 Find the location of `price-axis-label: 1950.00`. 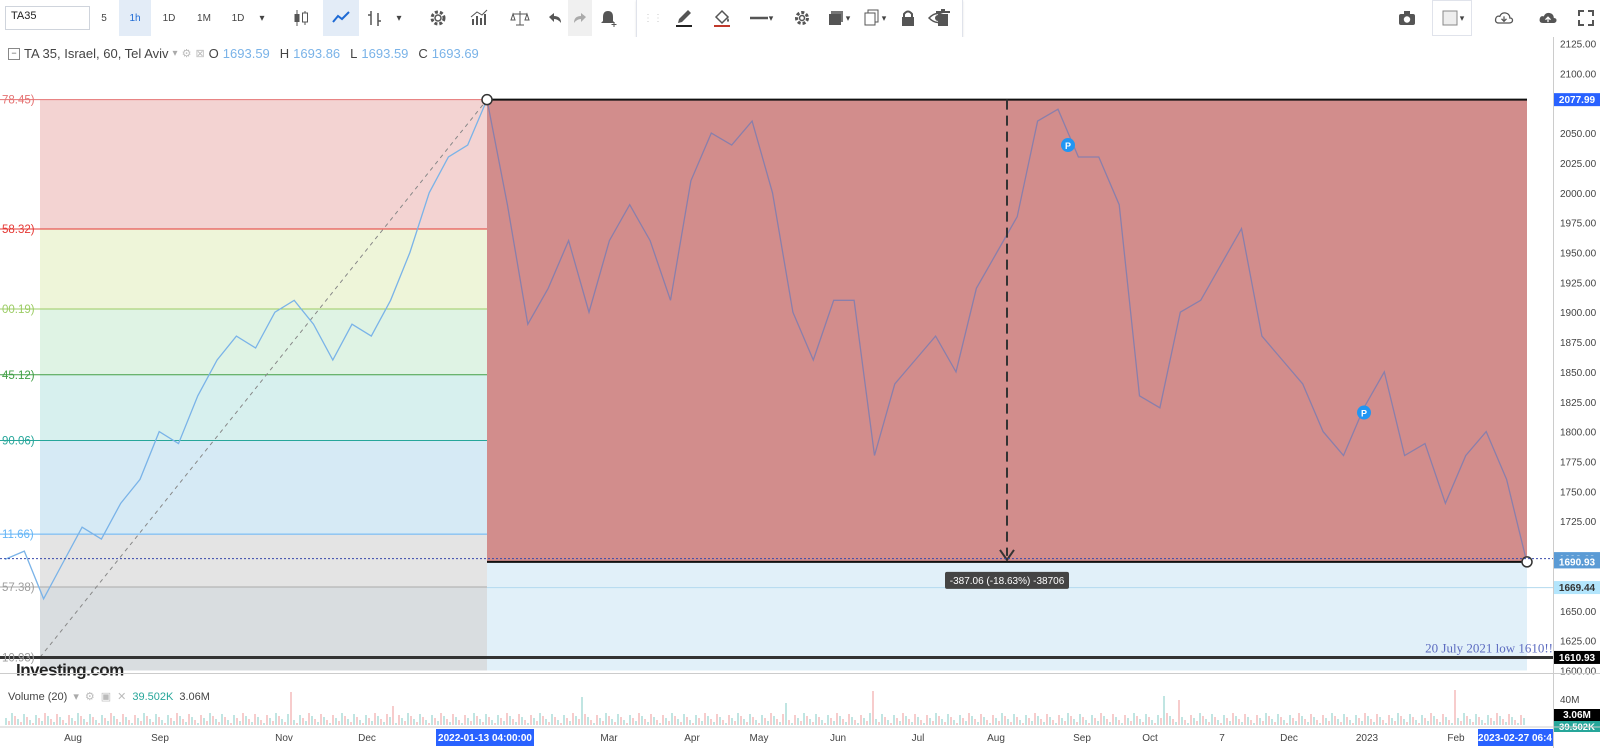

price-axis-label: 1950.00 is located at coordinates (1578, 254).